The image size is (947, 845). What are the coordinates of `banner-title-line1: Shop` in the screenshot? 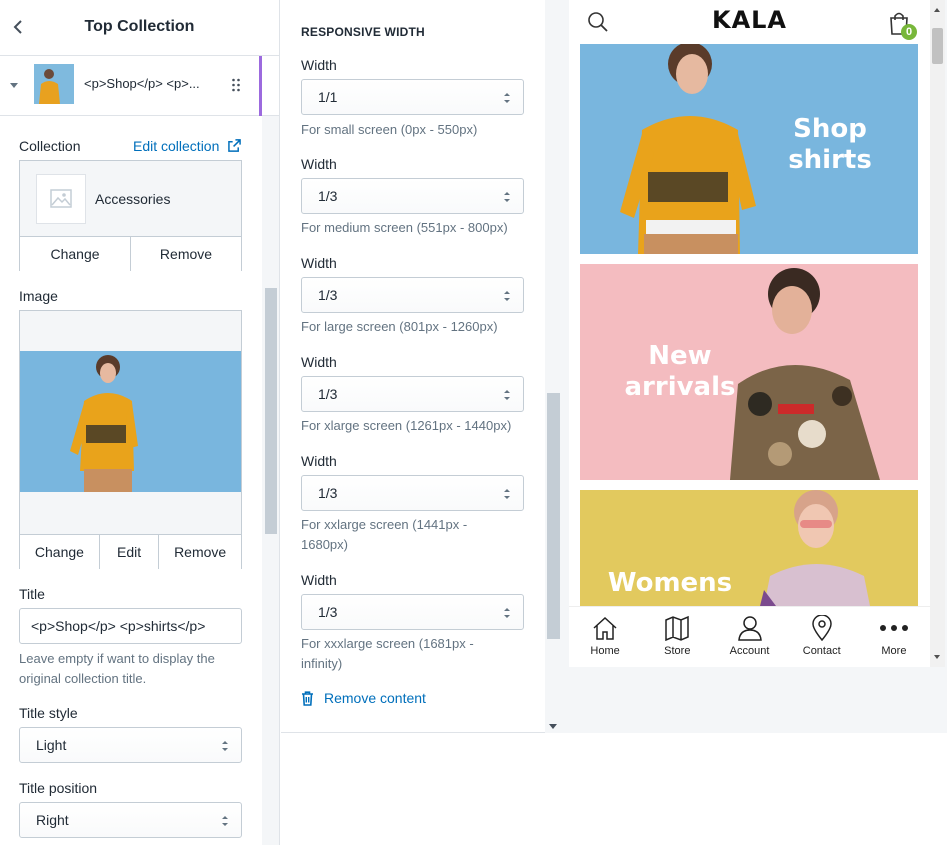 It's located at (830, 129).